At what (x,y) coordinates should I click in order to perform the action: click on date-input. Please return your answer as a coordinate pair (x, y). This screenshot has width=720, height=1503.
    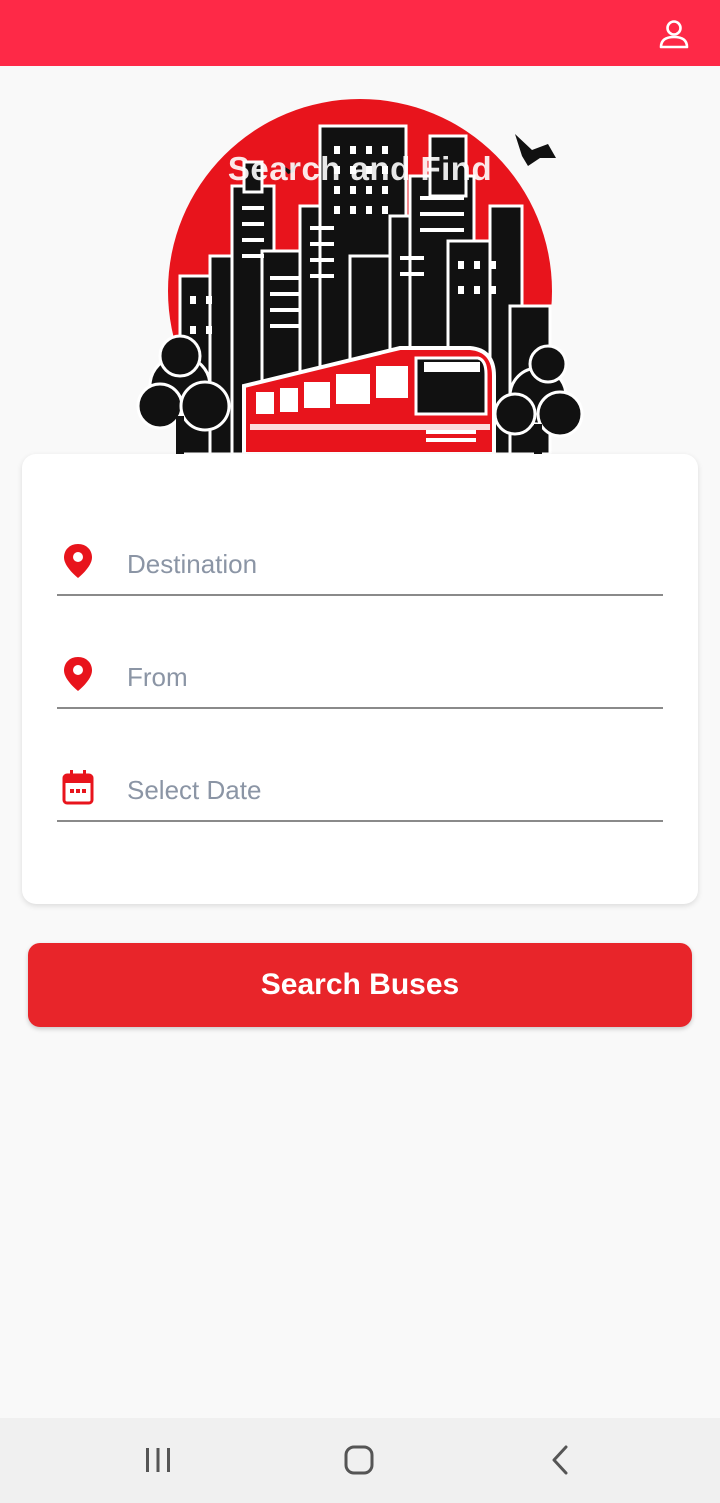
    Looking at the image, I should click on (387, 790).